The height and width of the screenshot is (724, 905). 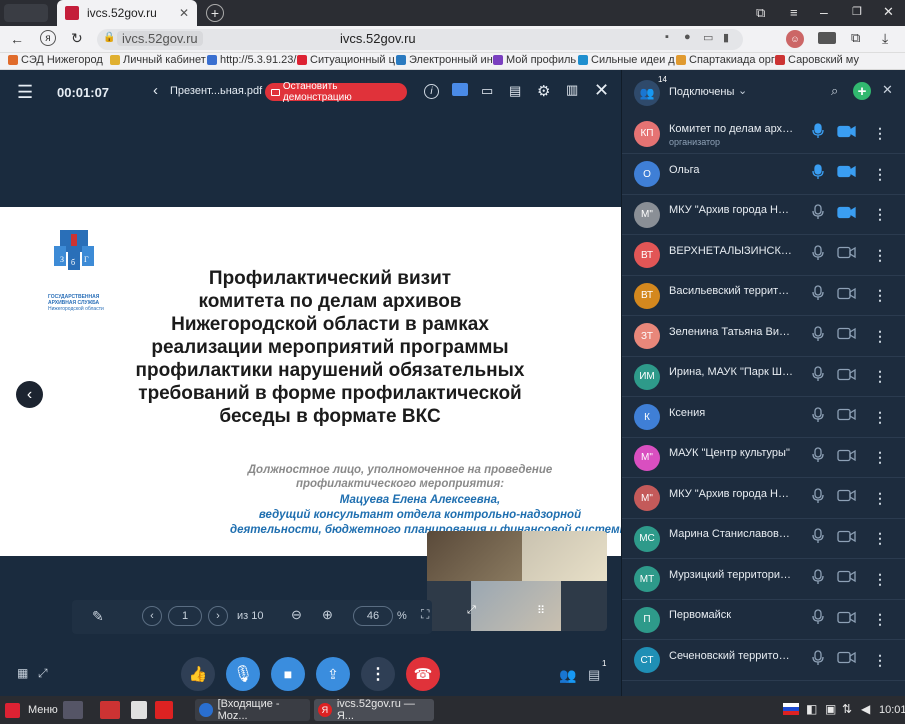 What do you see at coordinates (763, 215) in the screenshot?
I see `participant-row: М" МКУ "Архив города Ниж... ⋮` at bounding box center [763, 215].